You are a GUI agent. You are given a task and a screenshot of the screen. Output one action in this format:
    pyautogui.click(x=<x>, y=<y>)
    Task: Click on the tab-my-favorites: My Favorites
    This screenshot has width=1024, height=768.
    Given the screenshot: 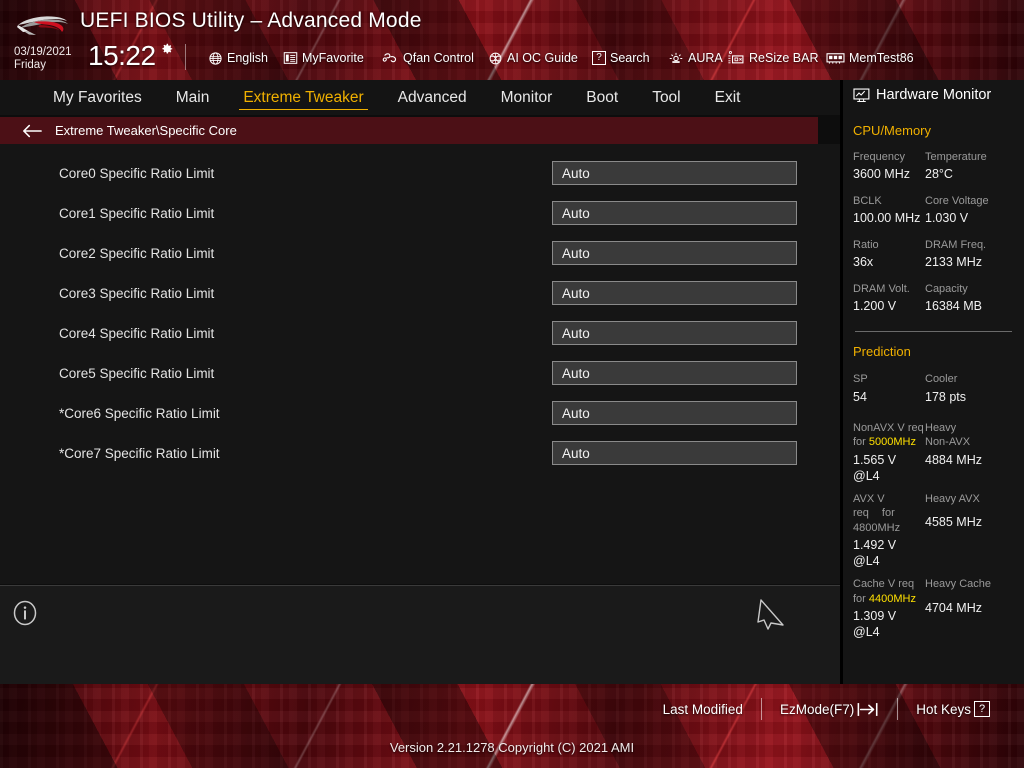 What is the action you would take?
    pyautogui.click(x=97, y=97)
    